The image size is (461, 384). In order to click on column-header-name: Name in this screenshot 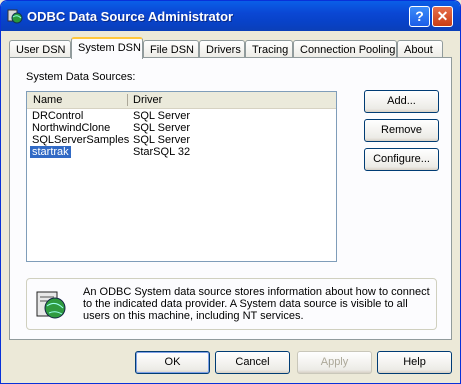, I will do `click(47, 100)`.